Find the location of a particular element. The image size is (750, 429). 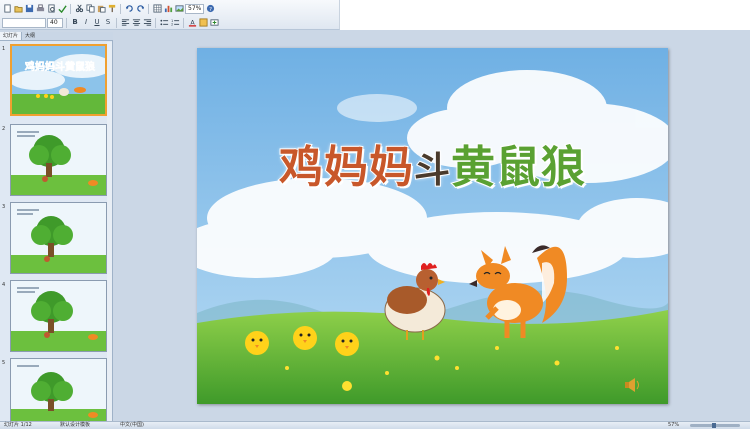

slide-number: 1 is located at coordinates (4, 49).